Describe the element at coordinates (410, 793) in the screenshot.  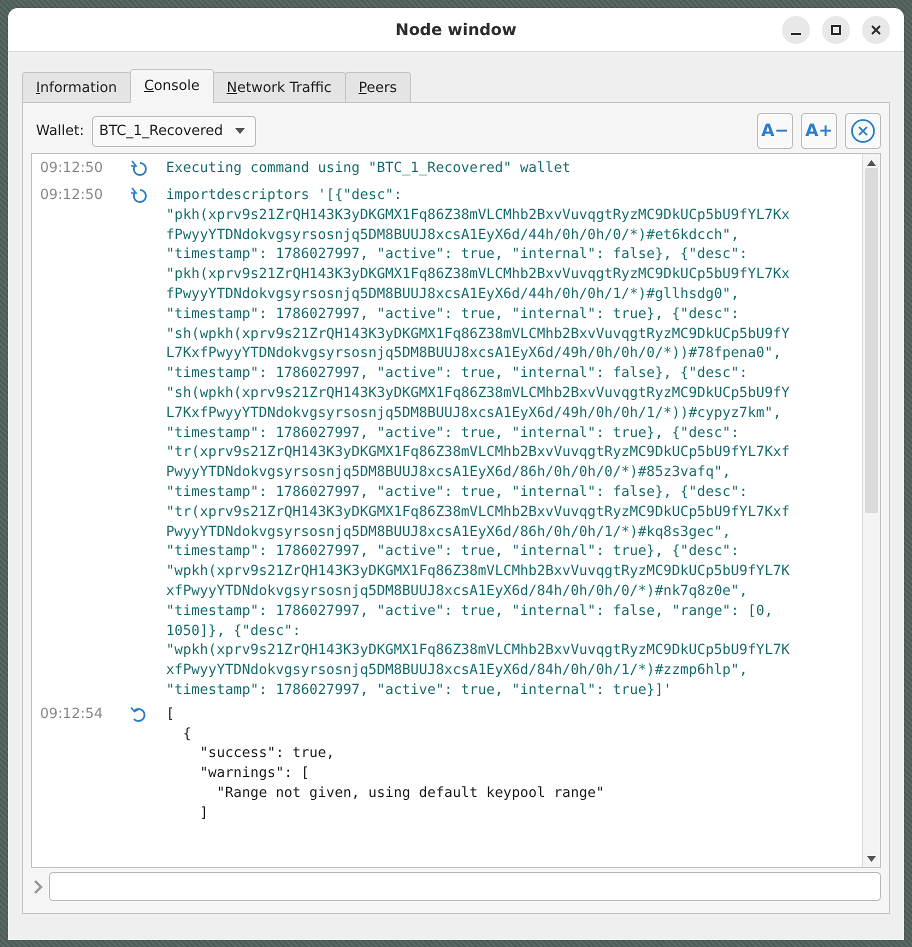
I see `console-line: "Range not given, using default keypool range"` at that location.